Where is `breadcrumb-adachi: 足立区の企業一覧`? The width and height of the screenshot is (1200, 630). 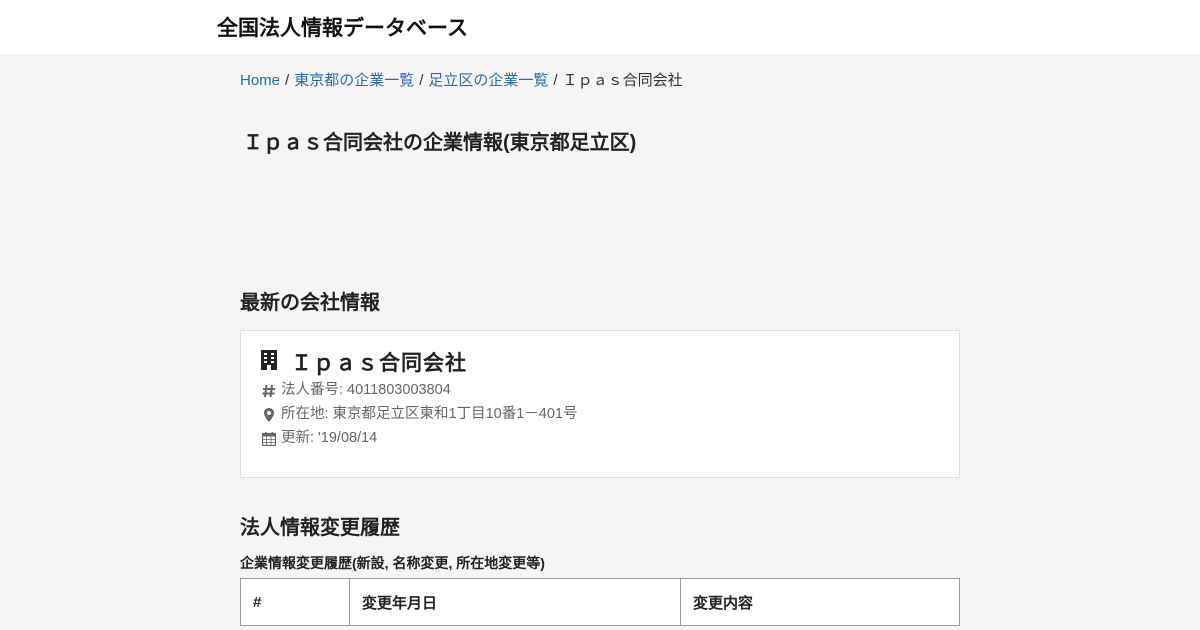 breadcrumb-adachi: 足立区の企業一覧 is located at coordinates (488, 80).